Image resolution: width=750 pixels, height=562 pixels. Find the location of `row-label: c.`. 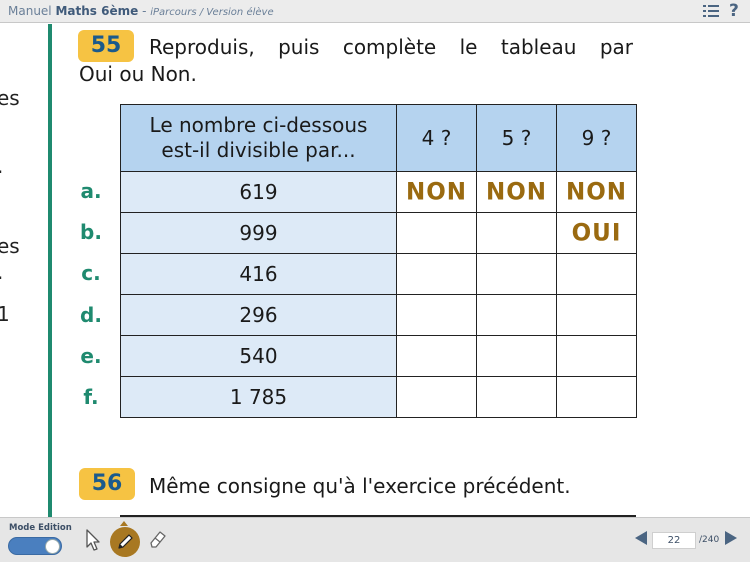

row-label: c. is located at coordinates (91, 273).